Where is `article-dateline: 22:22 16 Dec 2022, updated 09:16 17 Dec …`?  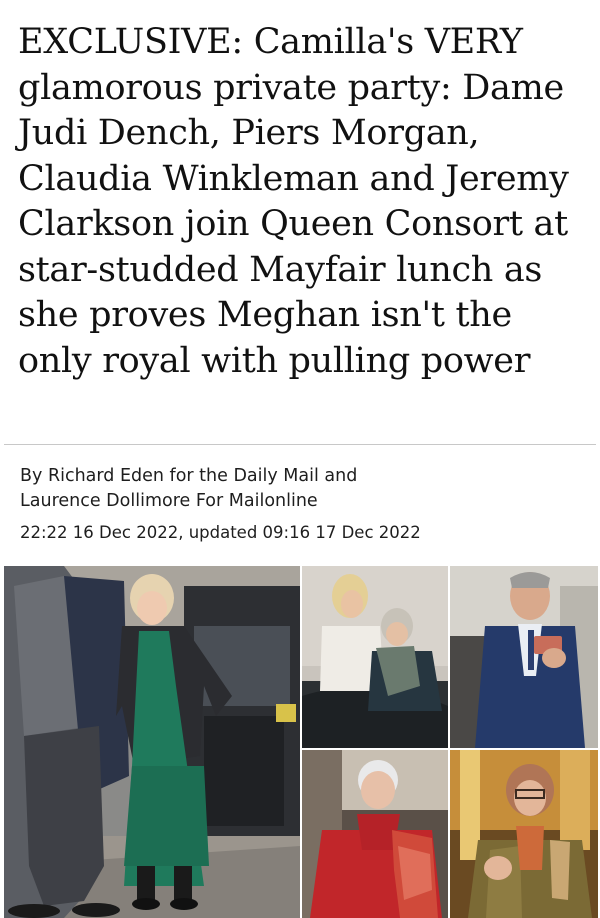
article-dateline: 22:22 16 Dec 2022, updated 09:16 17 Dec … is located at coordinates (220, 532).